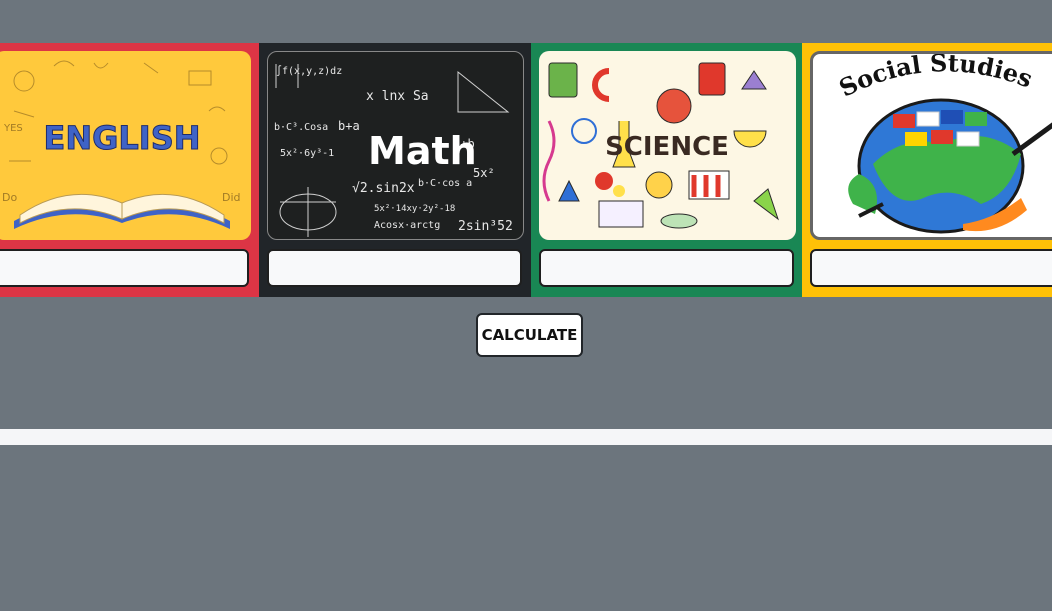 The width and height of the screenshot is (1052, 611). Describe the element at coordinates (485, 226) in the screenshot. I see `math-formula: 2sin³52` at that location.